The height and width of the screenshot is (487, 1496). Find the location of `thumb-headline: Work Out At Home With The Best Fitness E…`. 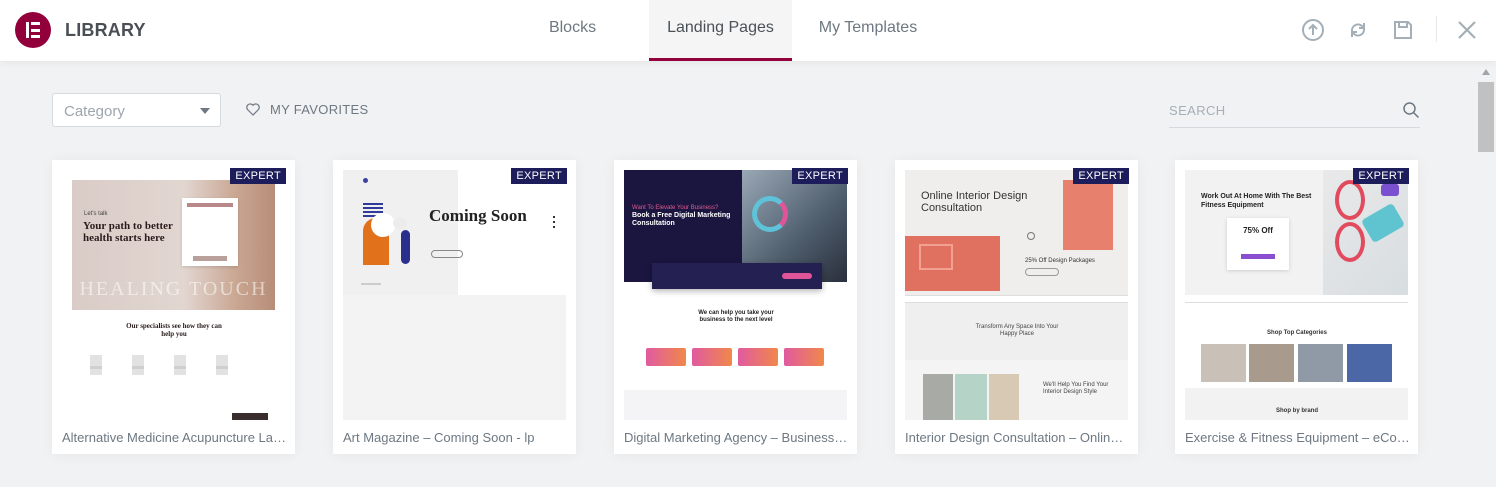

thumb-headline: Work Out At Home With The Best Fitness E… is located at coordinates (1256, 201).